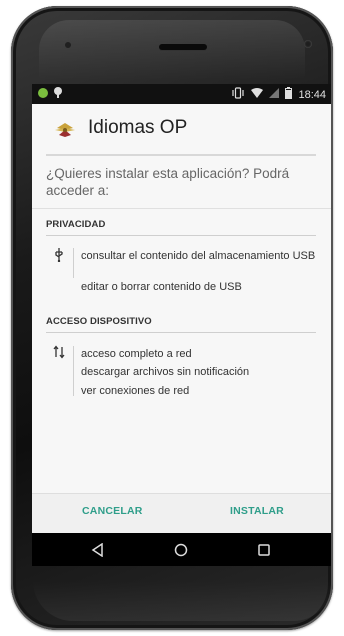 The image size is (344, 636). Describe the element at coordinates (238, 95) in the screenshot. I see `vibrate-icon` at that location.